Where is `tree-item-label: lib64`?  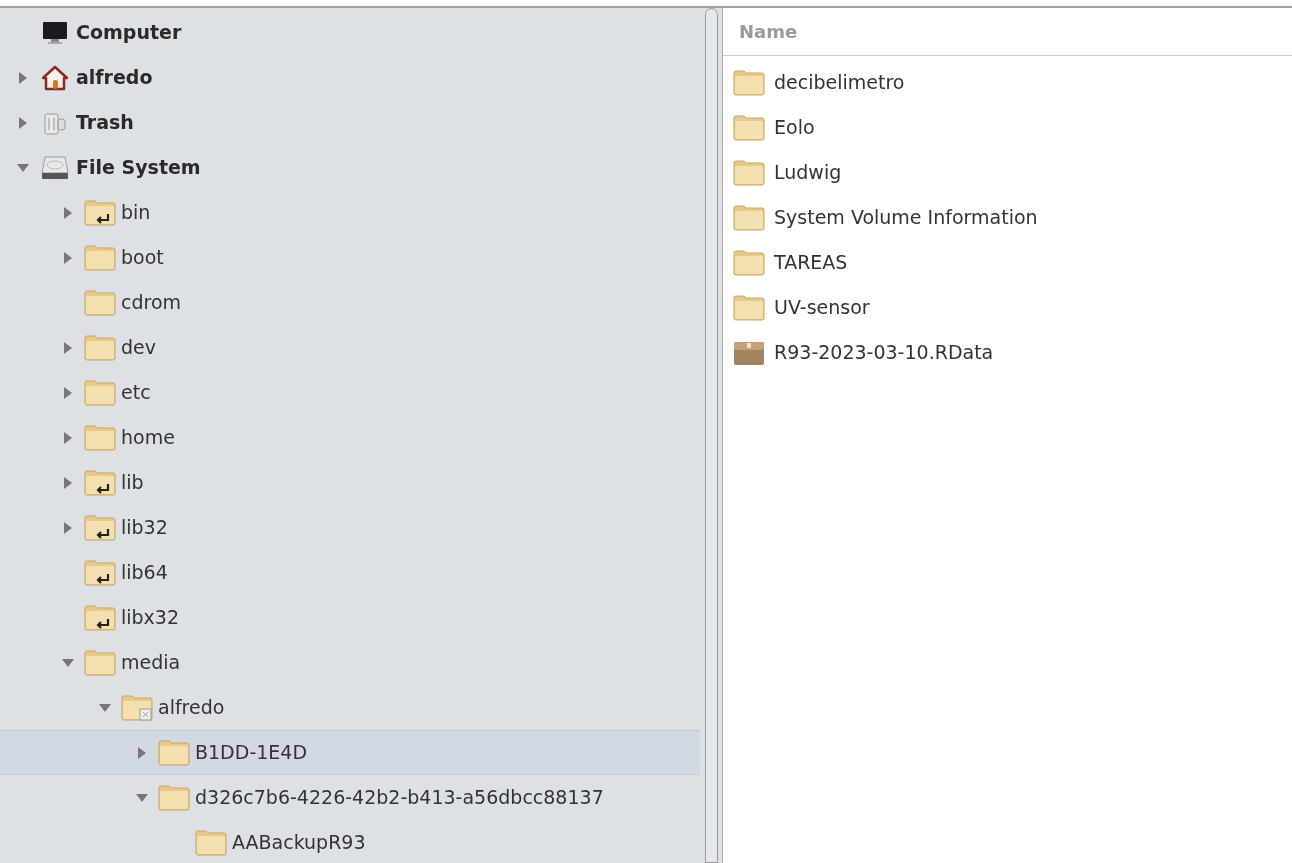
tree-item-label: lib64 is located at coordinates (144, 573).